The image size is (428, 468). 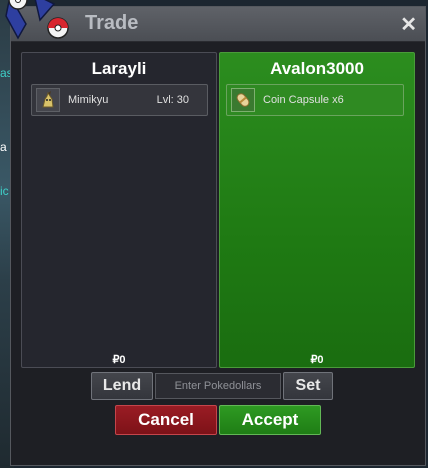 What do you see at coordinates (112, 23) in the screenshot?
I see `window-title: Trade` at bounding box center [112, 23].